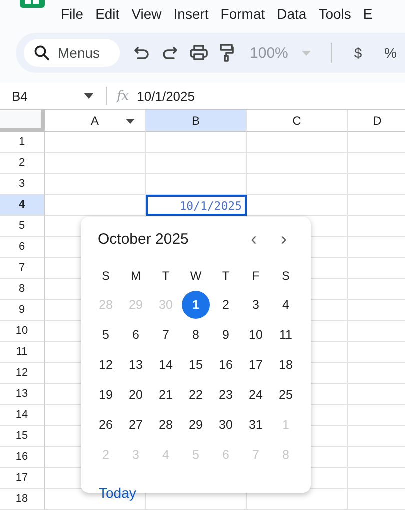 The image size is (405, 510). I want to click on undo-icon, so click(142, 53).